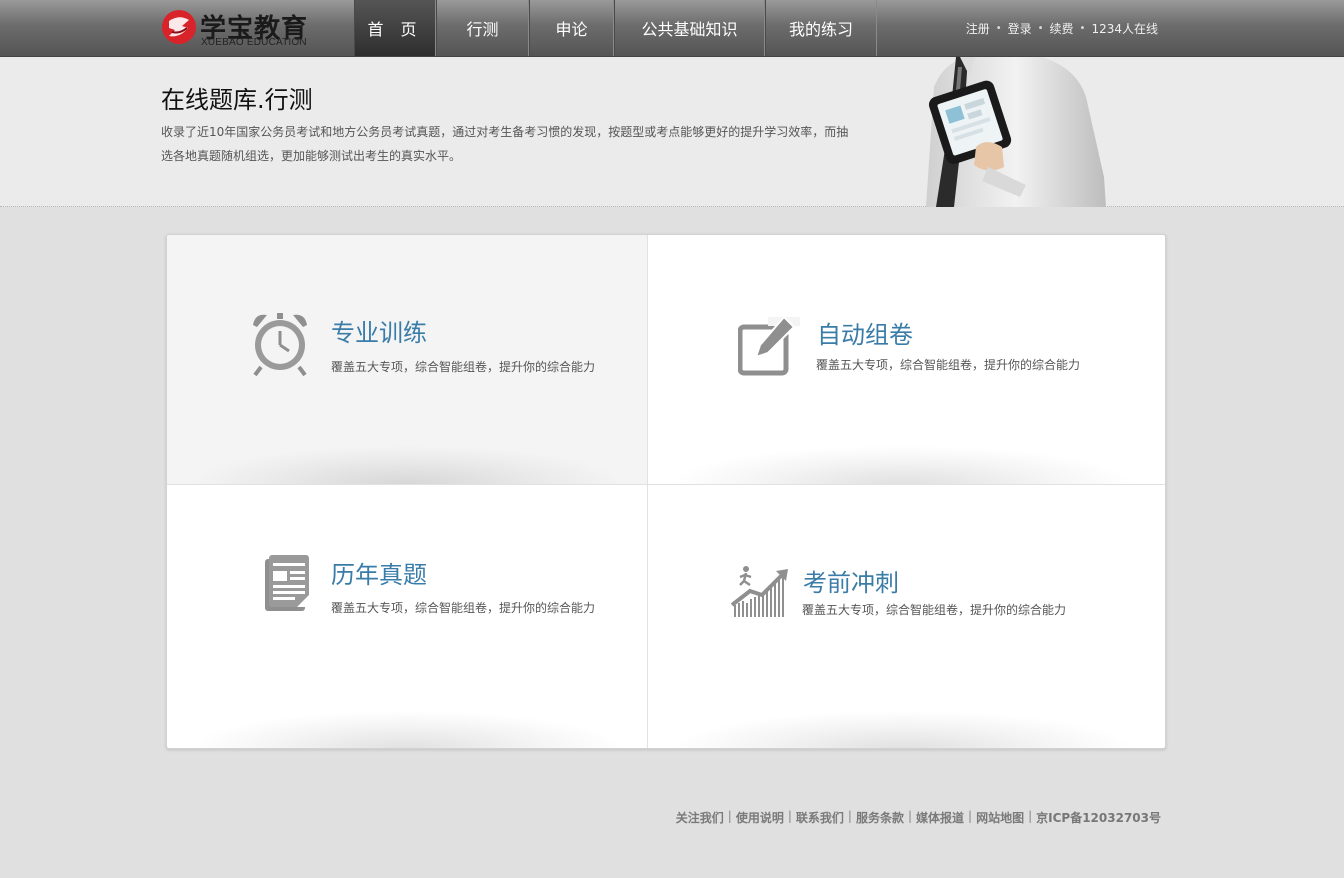 Image resolution: width=1344 pixels, height=878 pixels. I want to click on card-title: 自动组卷, so click(865, 335).